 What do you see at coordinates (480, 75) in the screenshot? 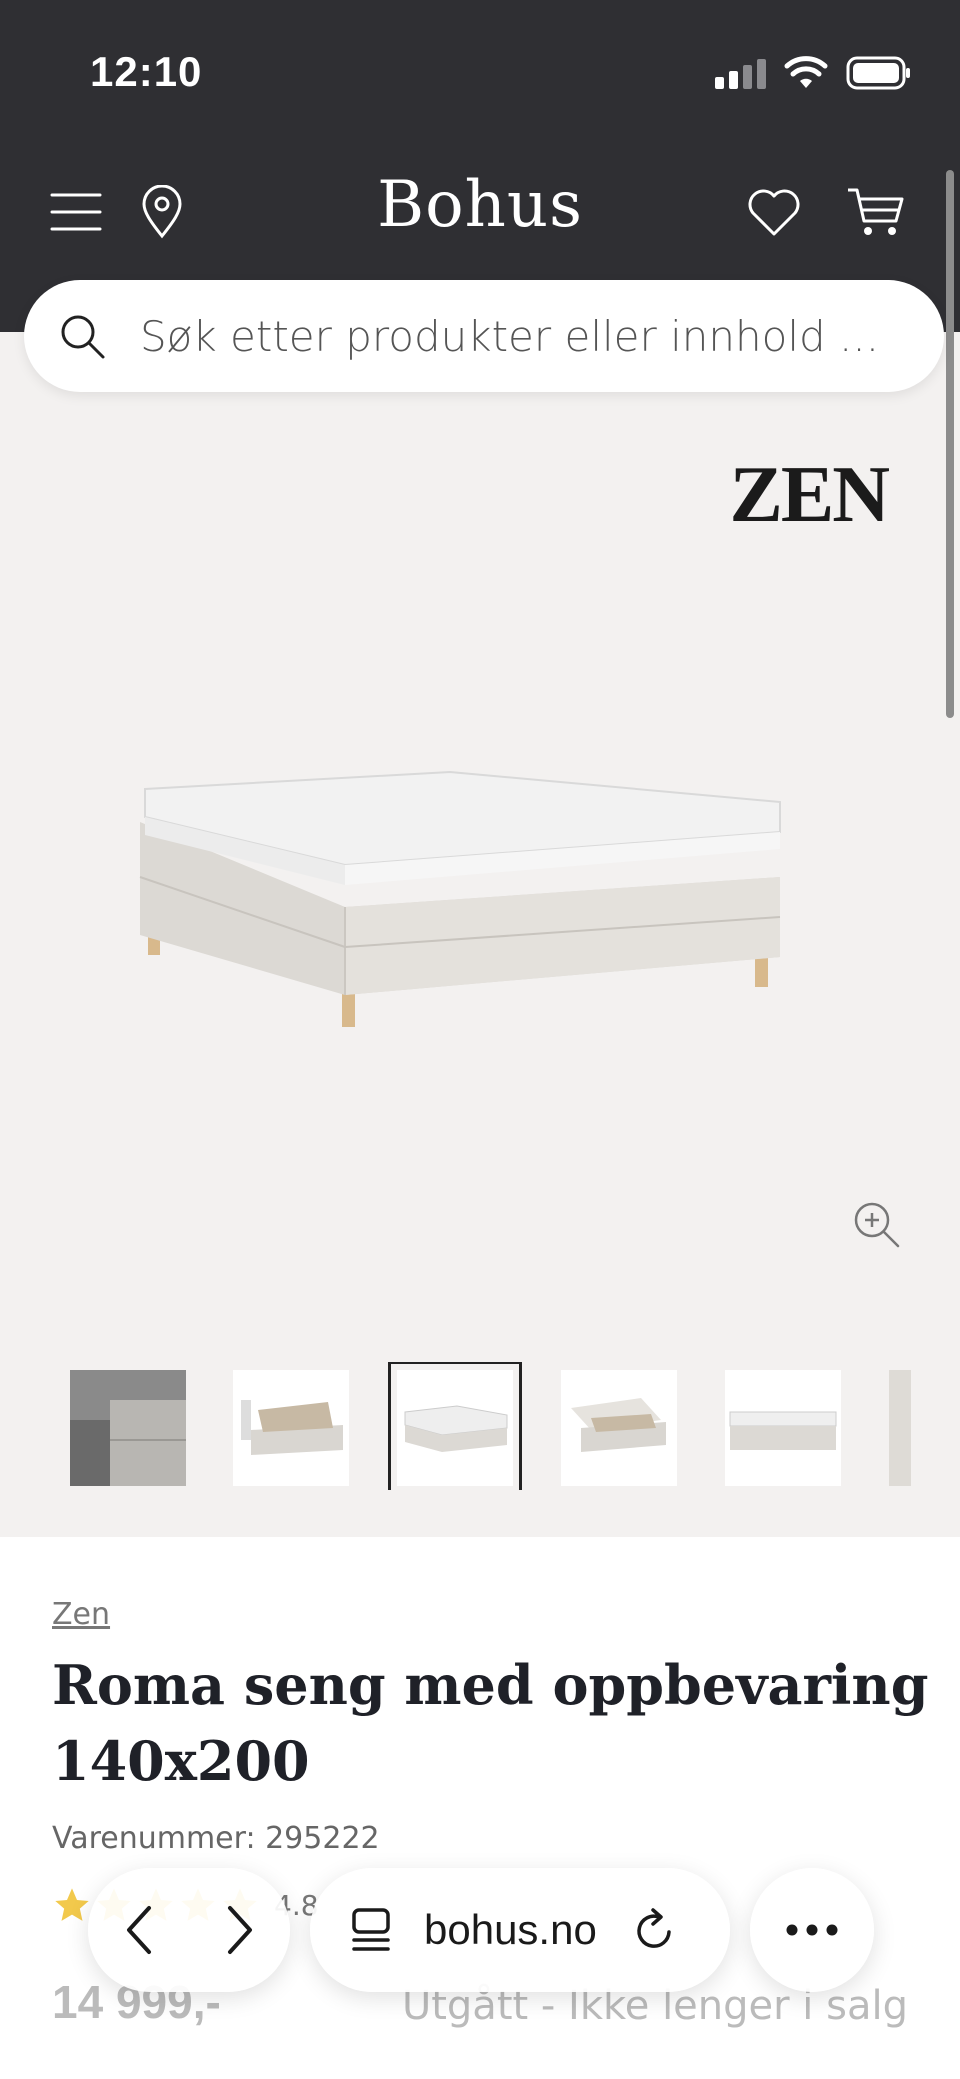
I see `status-bar: 12:10` at bounding box center [480, 75].